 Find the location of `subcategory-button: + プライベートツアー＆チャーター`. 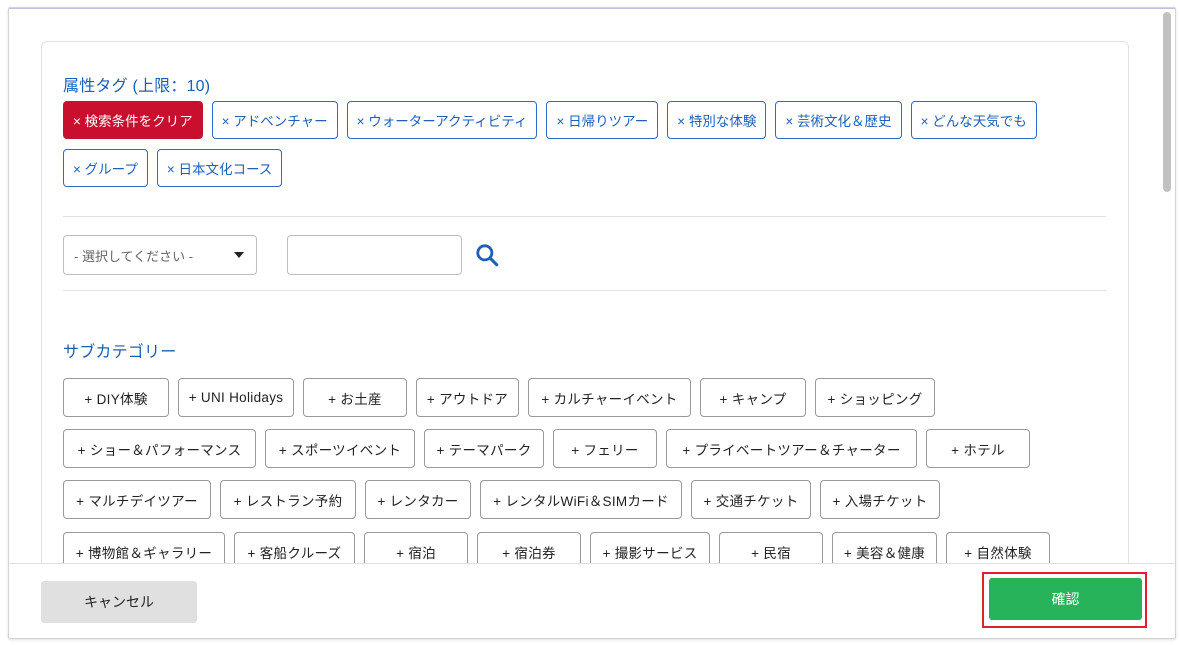

subcategory-button: + プライベートツアー＆チャーター is located at coordinates (791, 448).